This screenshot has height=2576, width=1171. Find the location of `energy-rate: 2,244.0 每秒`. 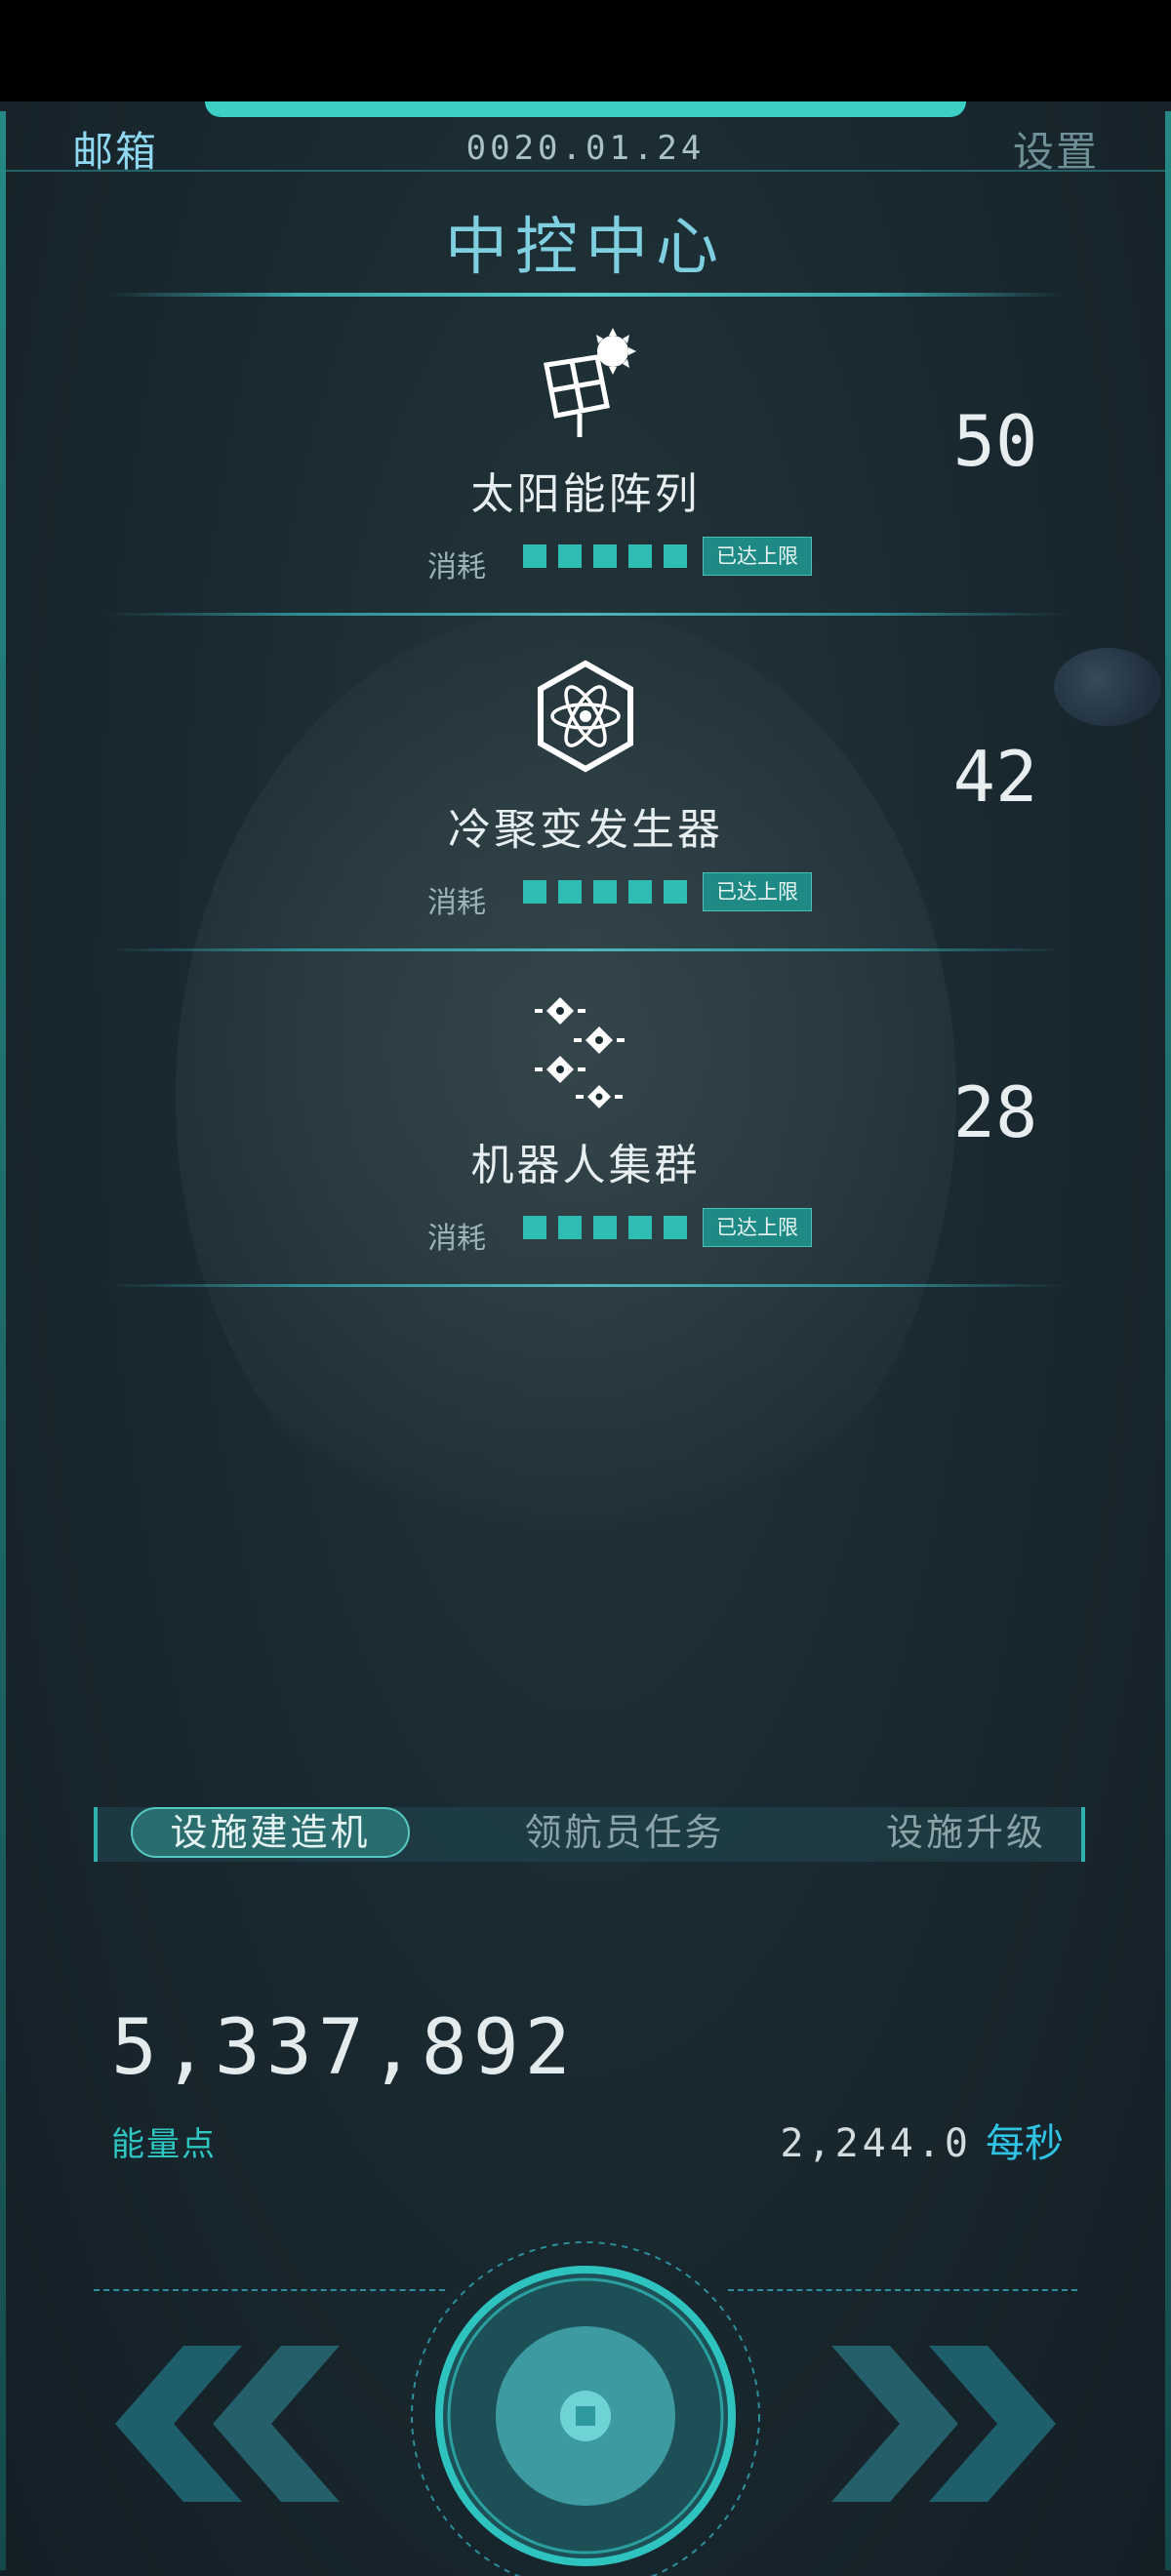

energy-rate: 2,244.0 每秒 is located at coordinates (922, 2140).